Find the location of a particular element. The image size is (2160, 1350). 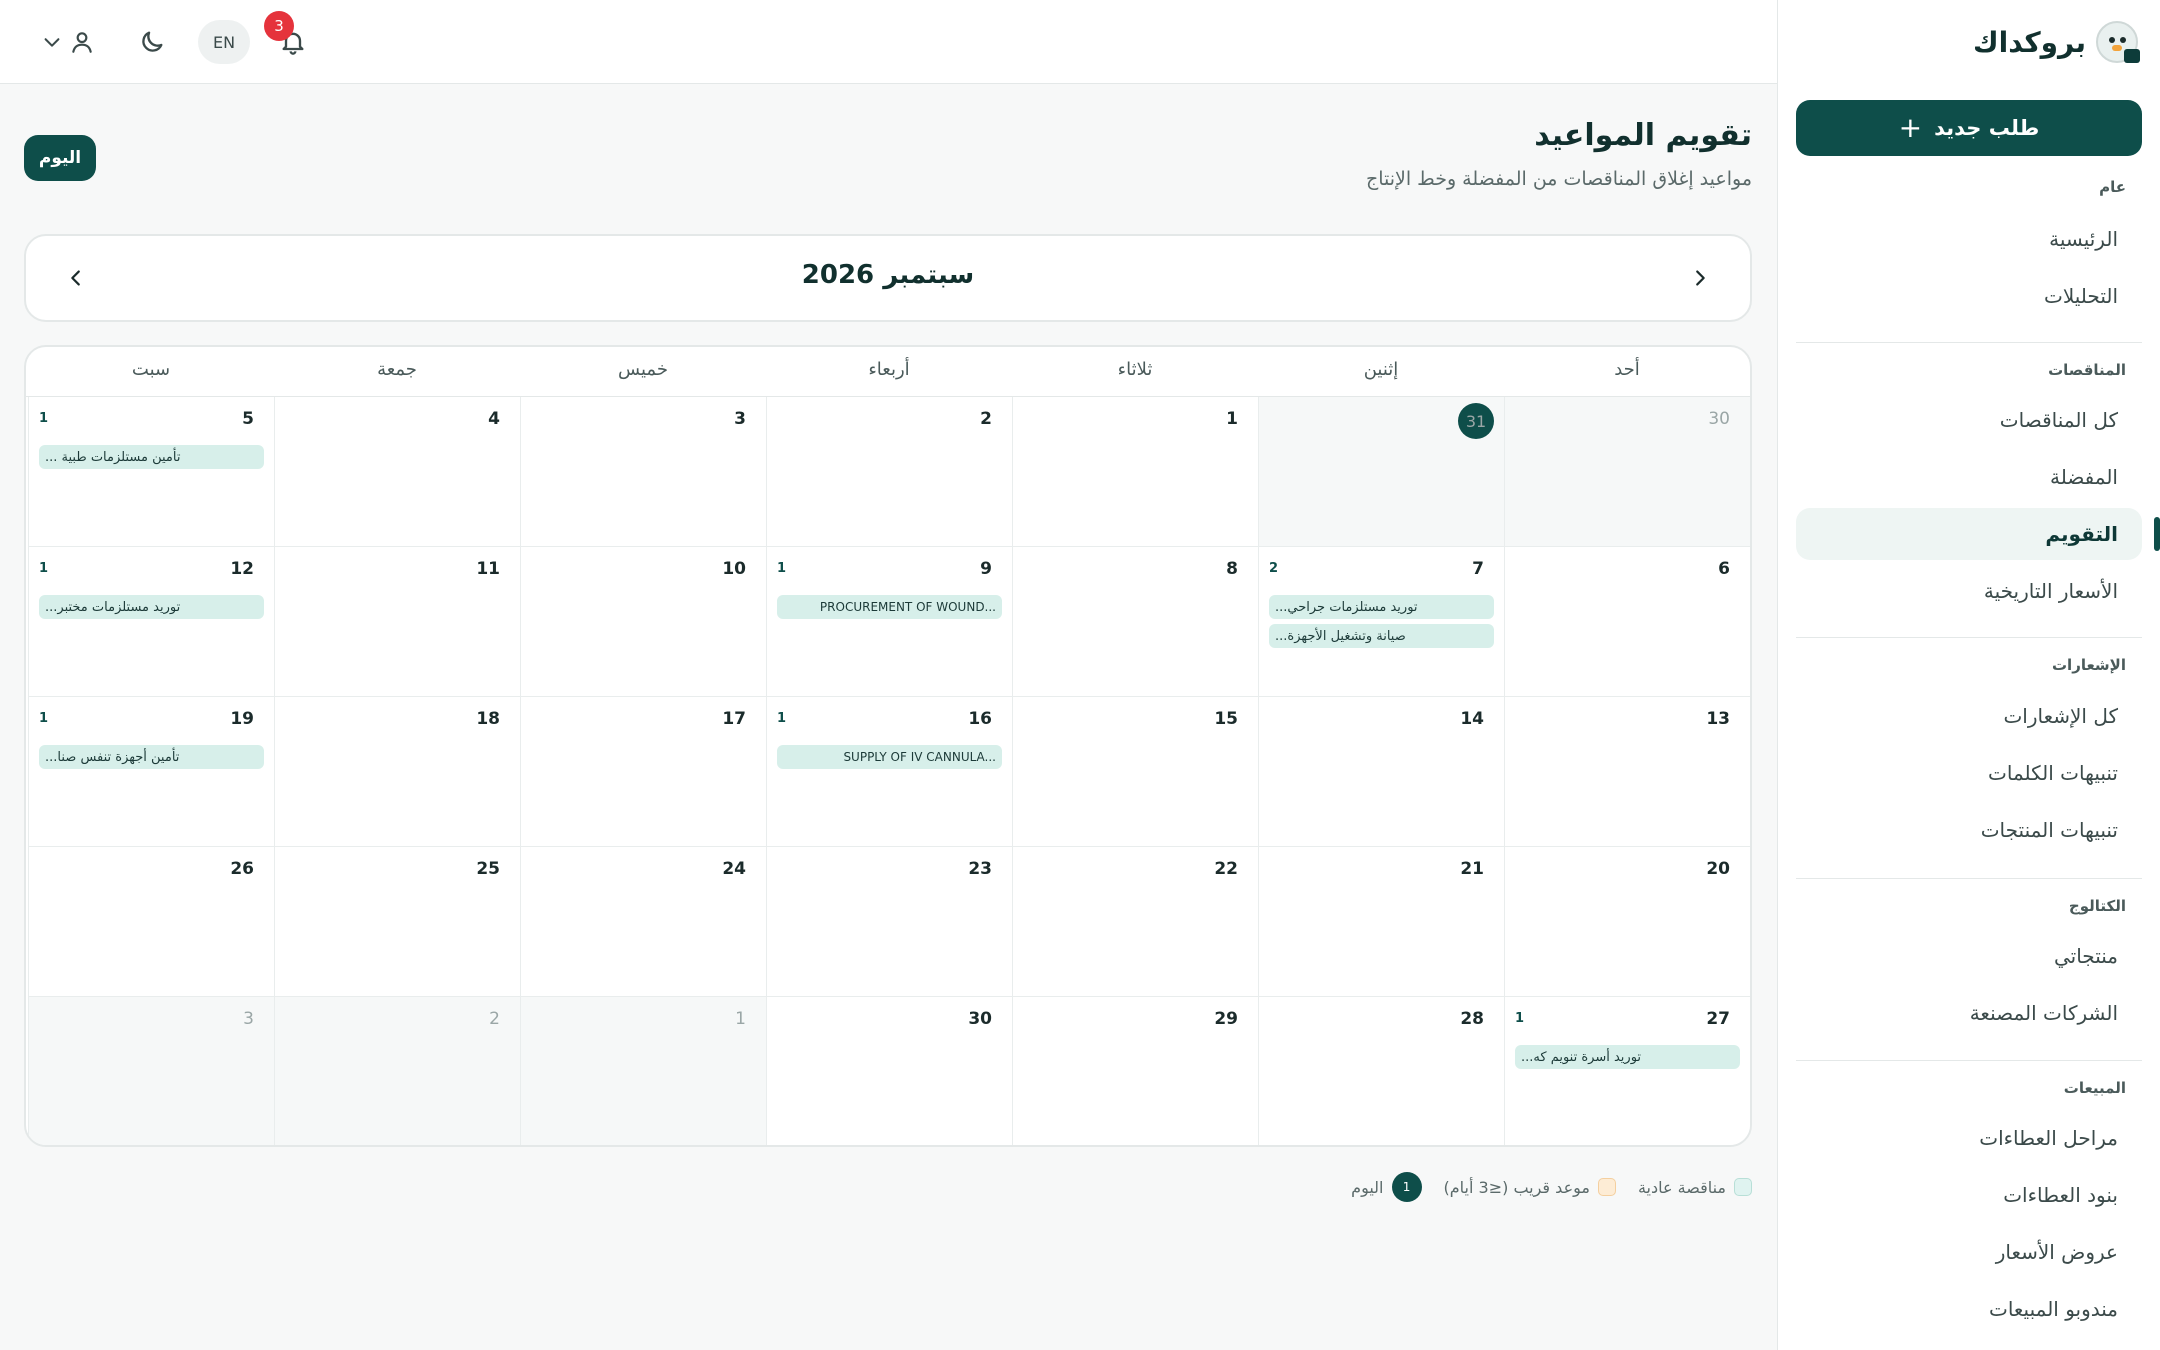

calendar-day-cell: 31 is located at coordinates (1381, 472).